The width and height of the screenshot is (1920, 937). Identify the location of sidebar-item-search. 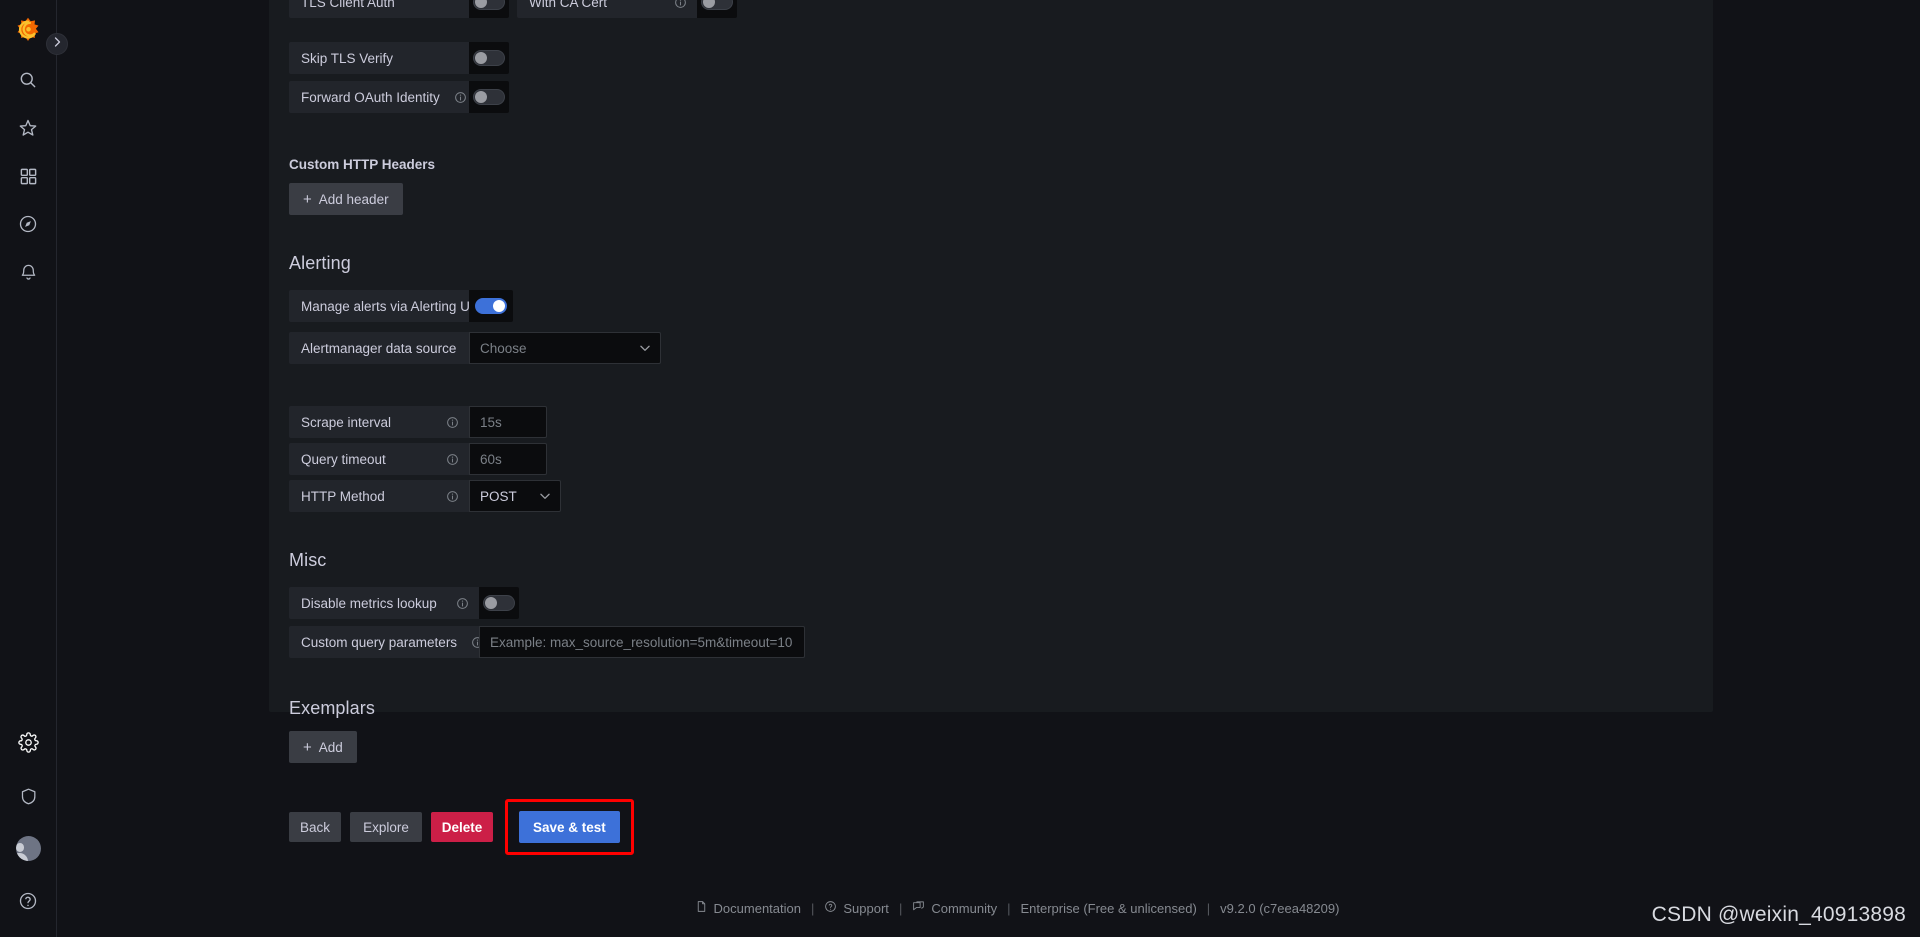
(28, 80).